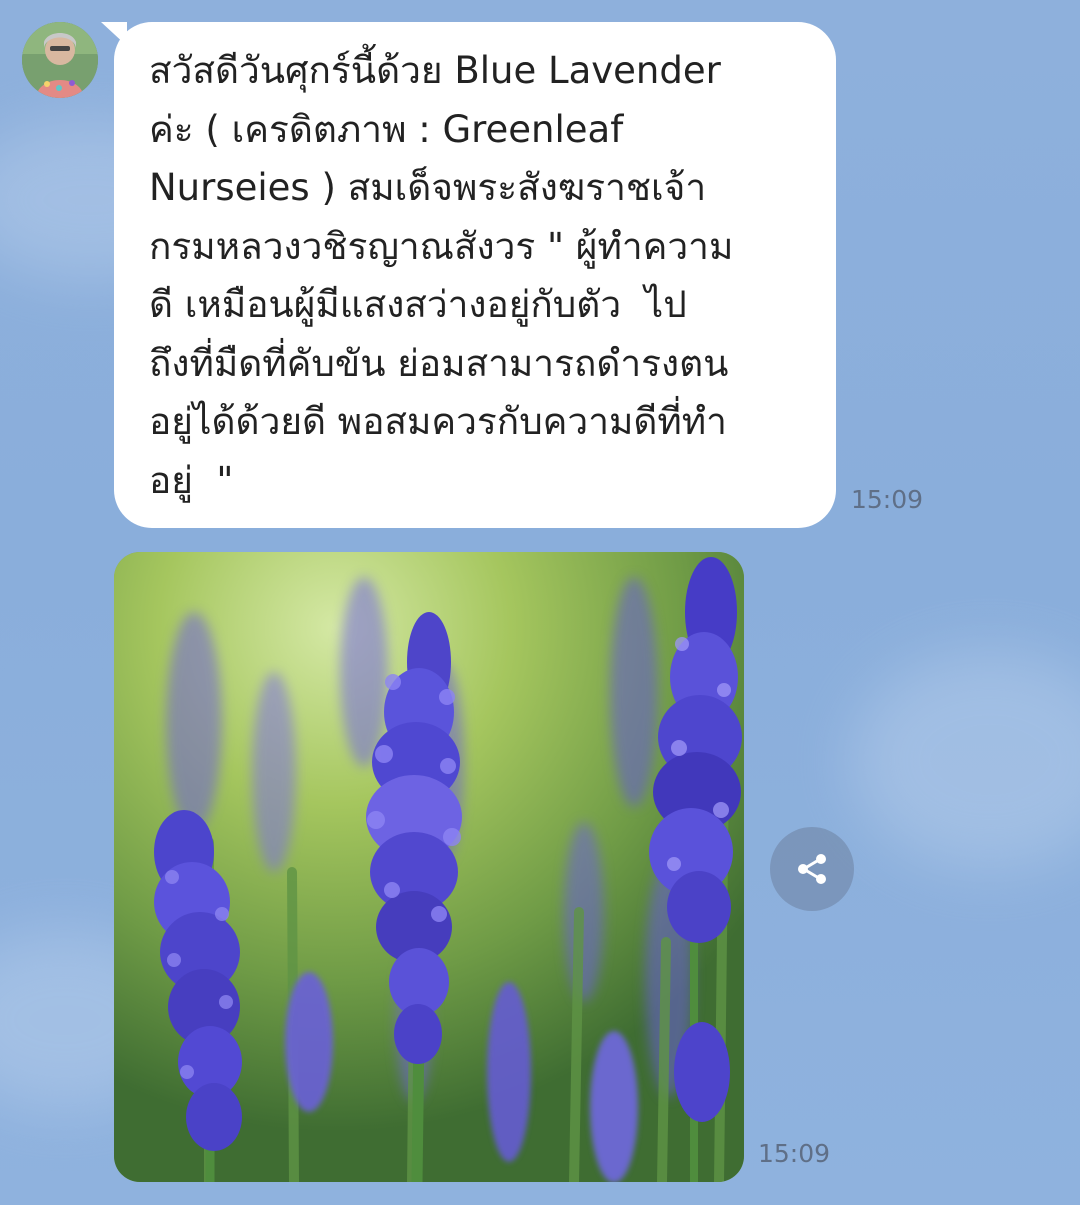 The width and height of the screenshot is (1080, 1205). I want to click on image-time: 15:09, so click(794, 1153).